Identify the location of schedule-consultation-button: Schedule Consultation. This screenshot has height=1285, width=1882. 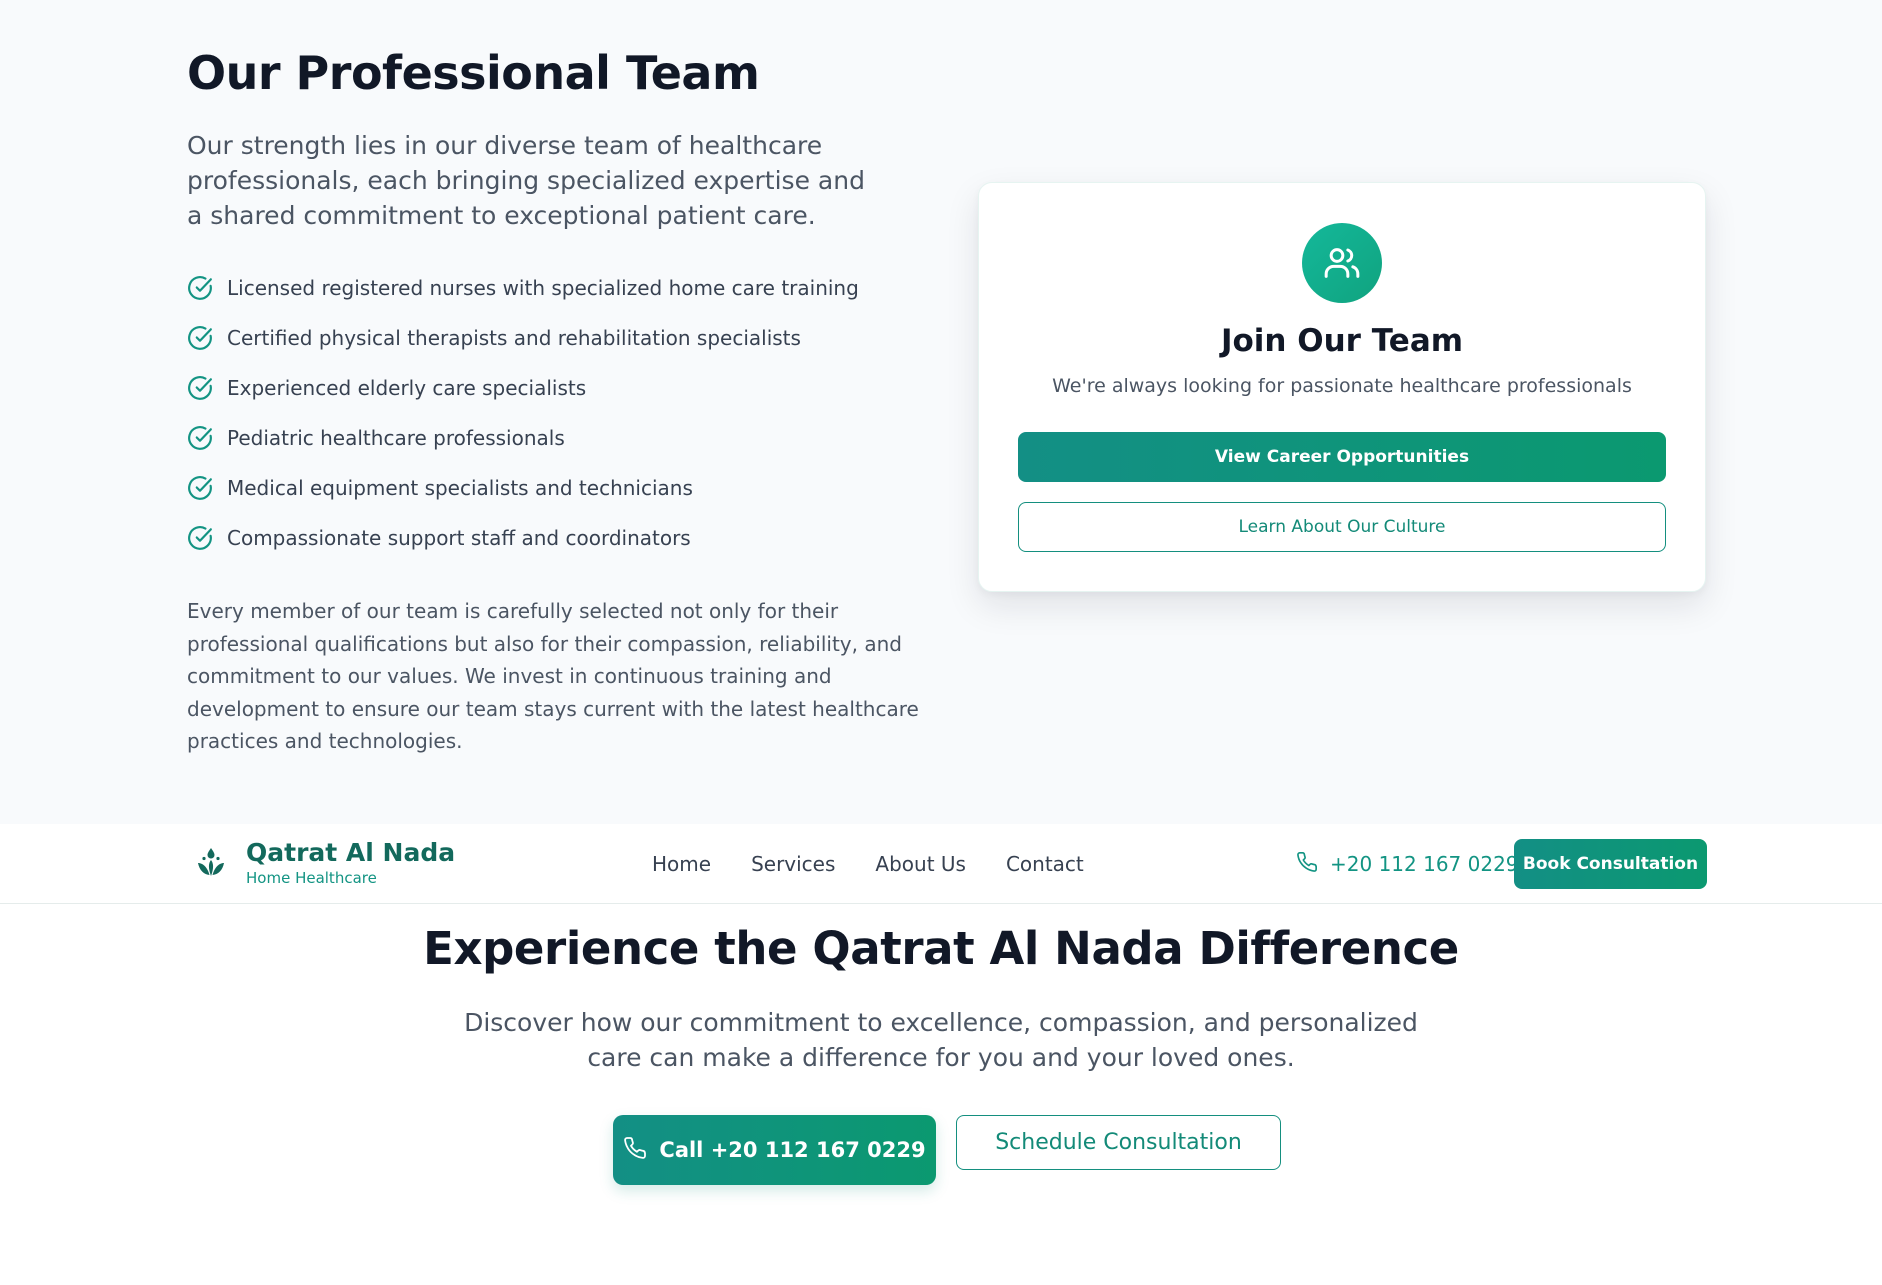
(1118, 1142).